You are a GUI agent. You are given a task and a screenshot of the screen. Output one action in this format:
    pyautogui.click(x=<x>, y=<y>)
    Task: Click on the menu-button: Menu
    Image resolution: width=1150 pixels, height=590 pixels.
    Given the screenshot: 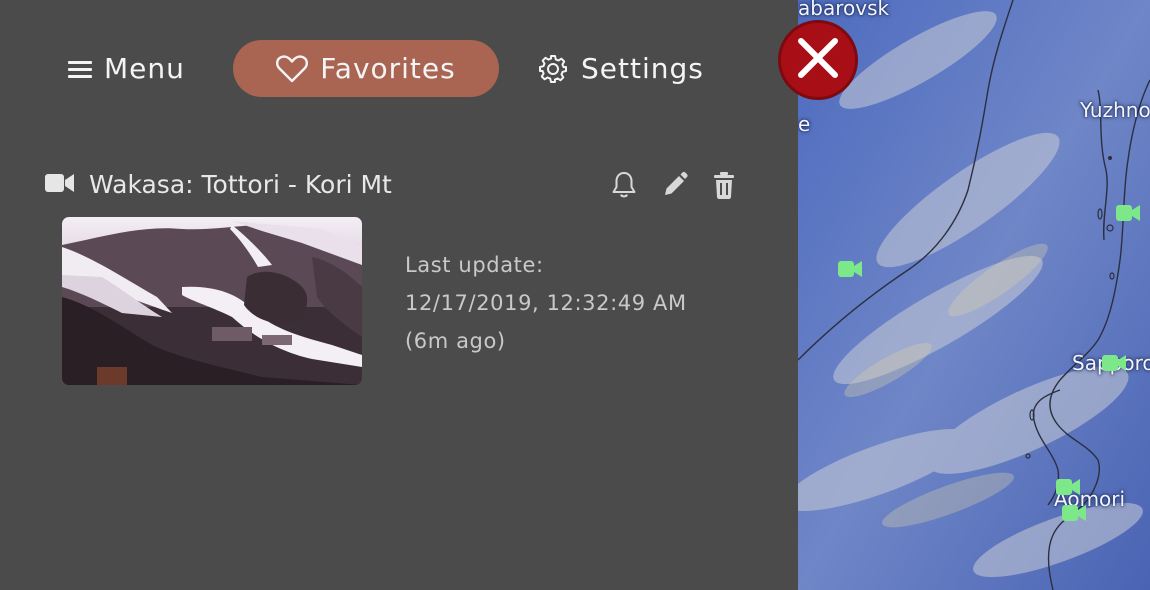 What is the action you would take?
    pyautogui.click(x=126, y=68)
    